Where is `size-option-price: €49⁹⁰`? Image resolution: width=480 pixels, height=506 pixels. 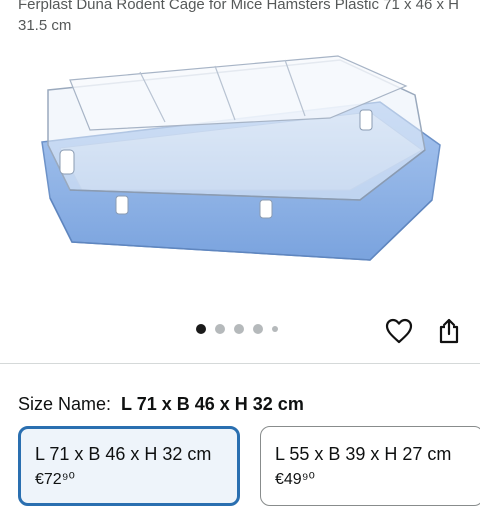 size-option-price: €49⁹⁰ is located at coordinates (295, 479).